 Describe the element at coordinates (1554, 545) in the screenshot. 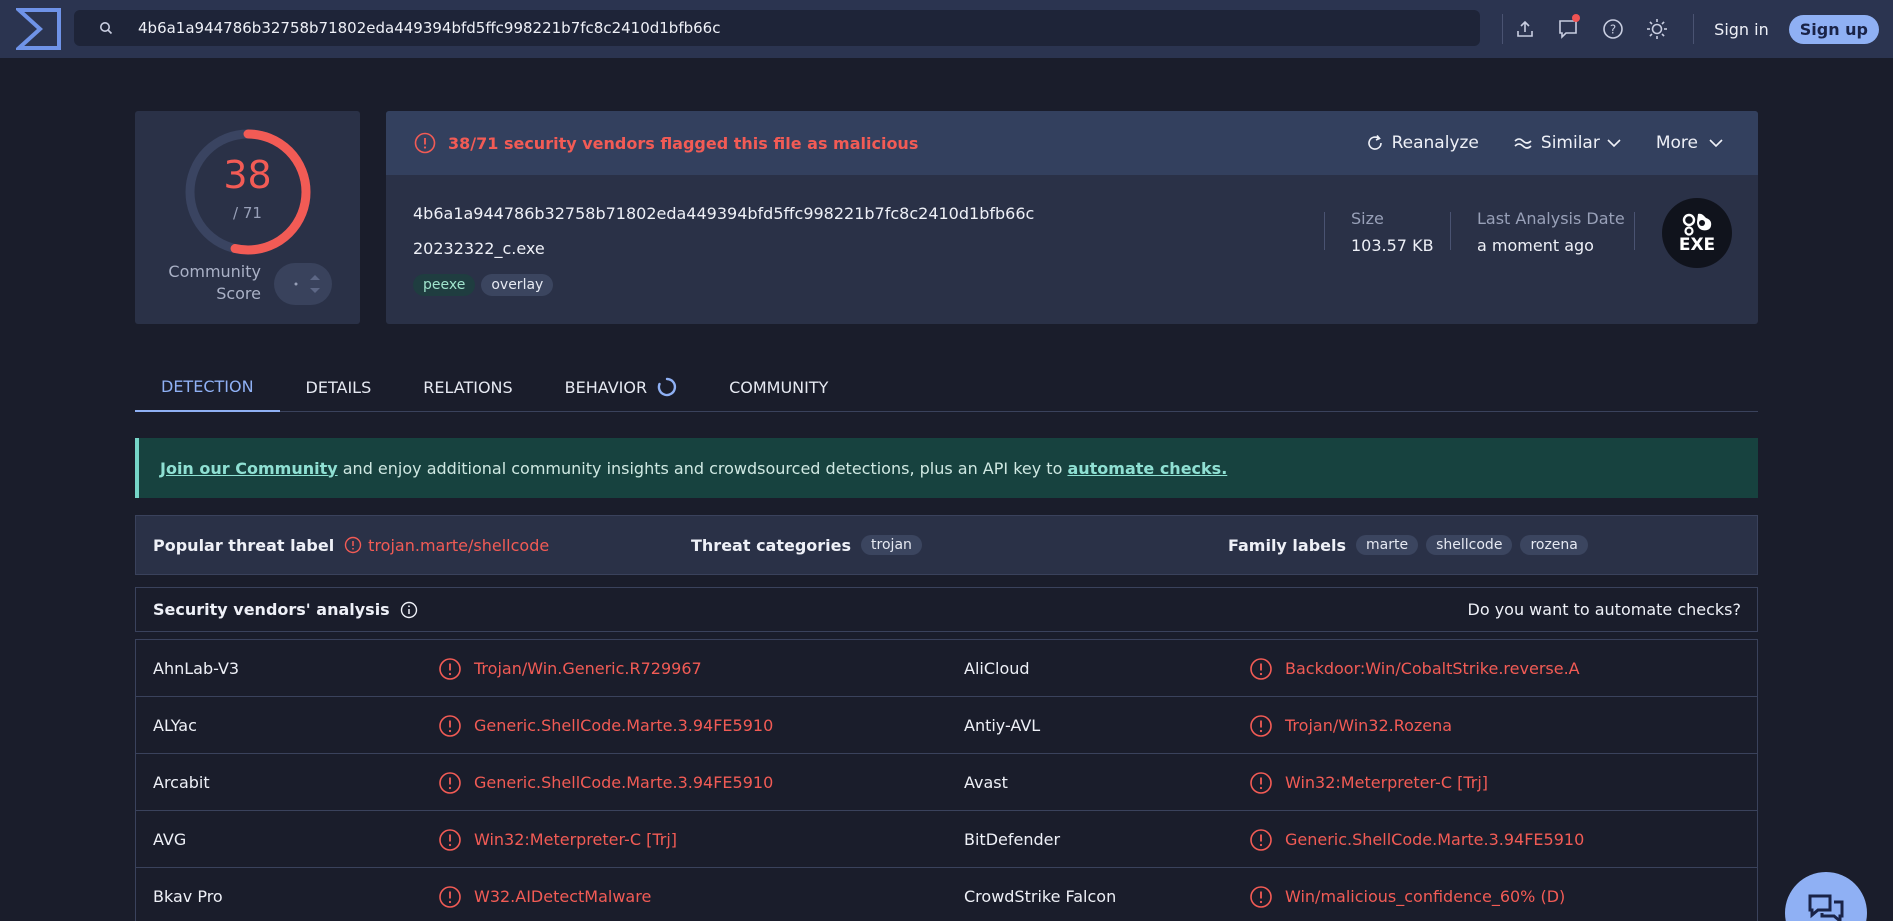

I see `family-chip: rozena` at that location.